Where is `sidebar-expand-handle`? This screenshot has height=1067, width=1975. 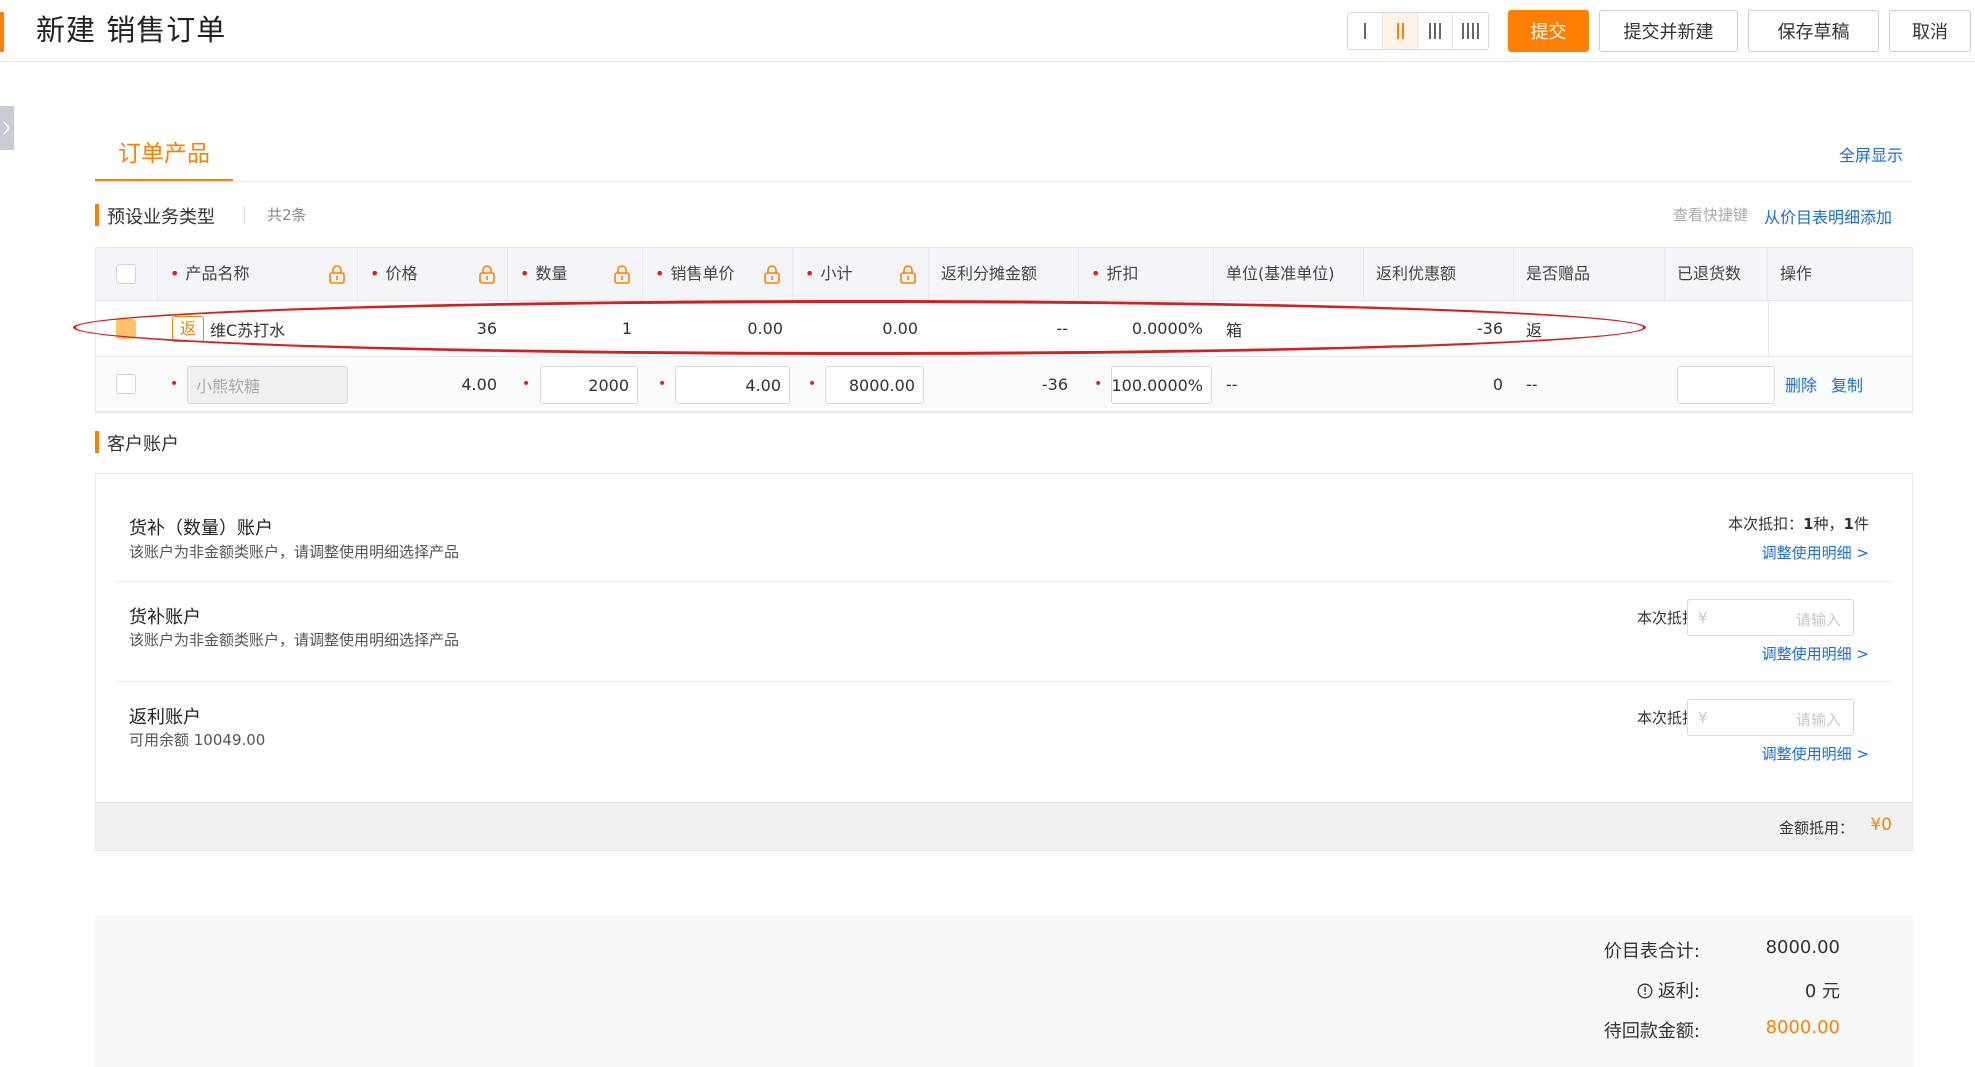
sidebar-expand-handle is located at coordinates (7, 128).